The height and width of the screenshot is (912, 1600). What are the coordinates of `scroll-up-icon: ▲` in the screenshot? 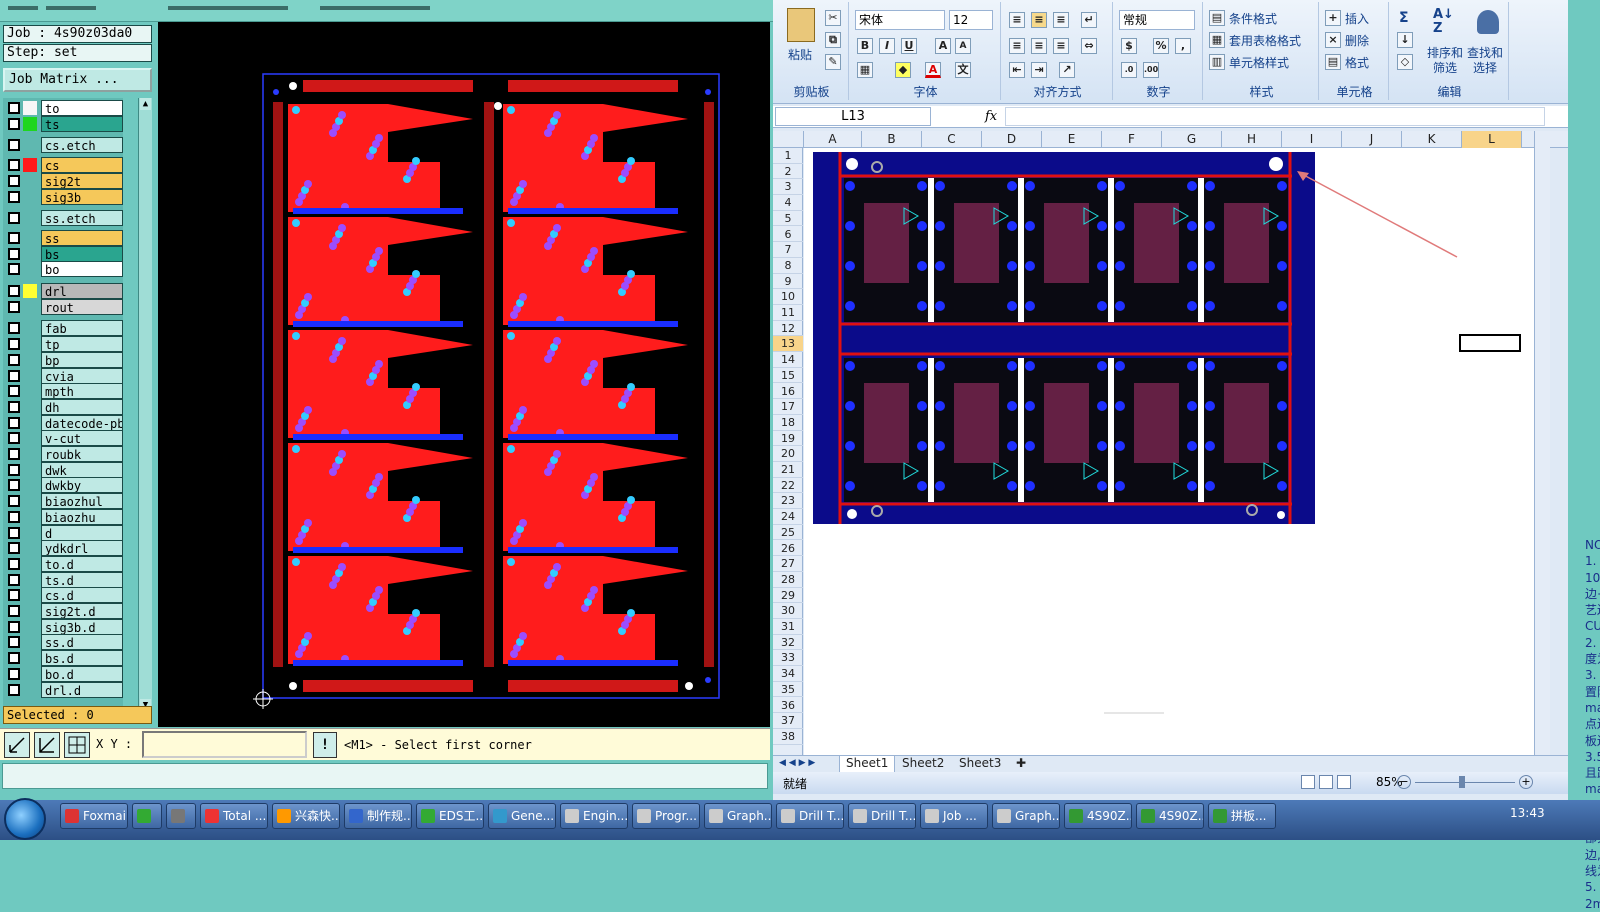 It's located at (145, 104).